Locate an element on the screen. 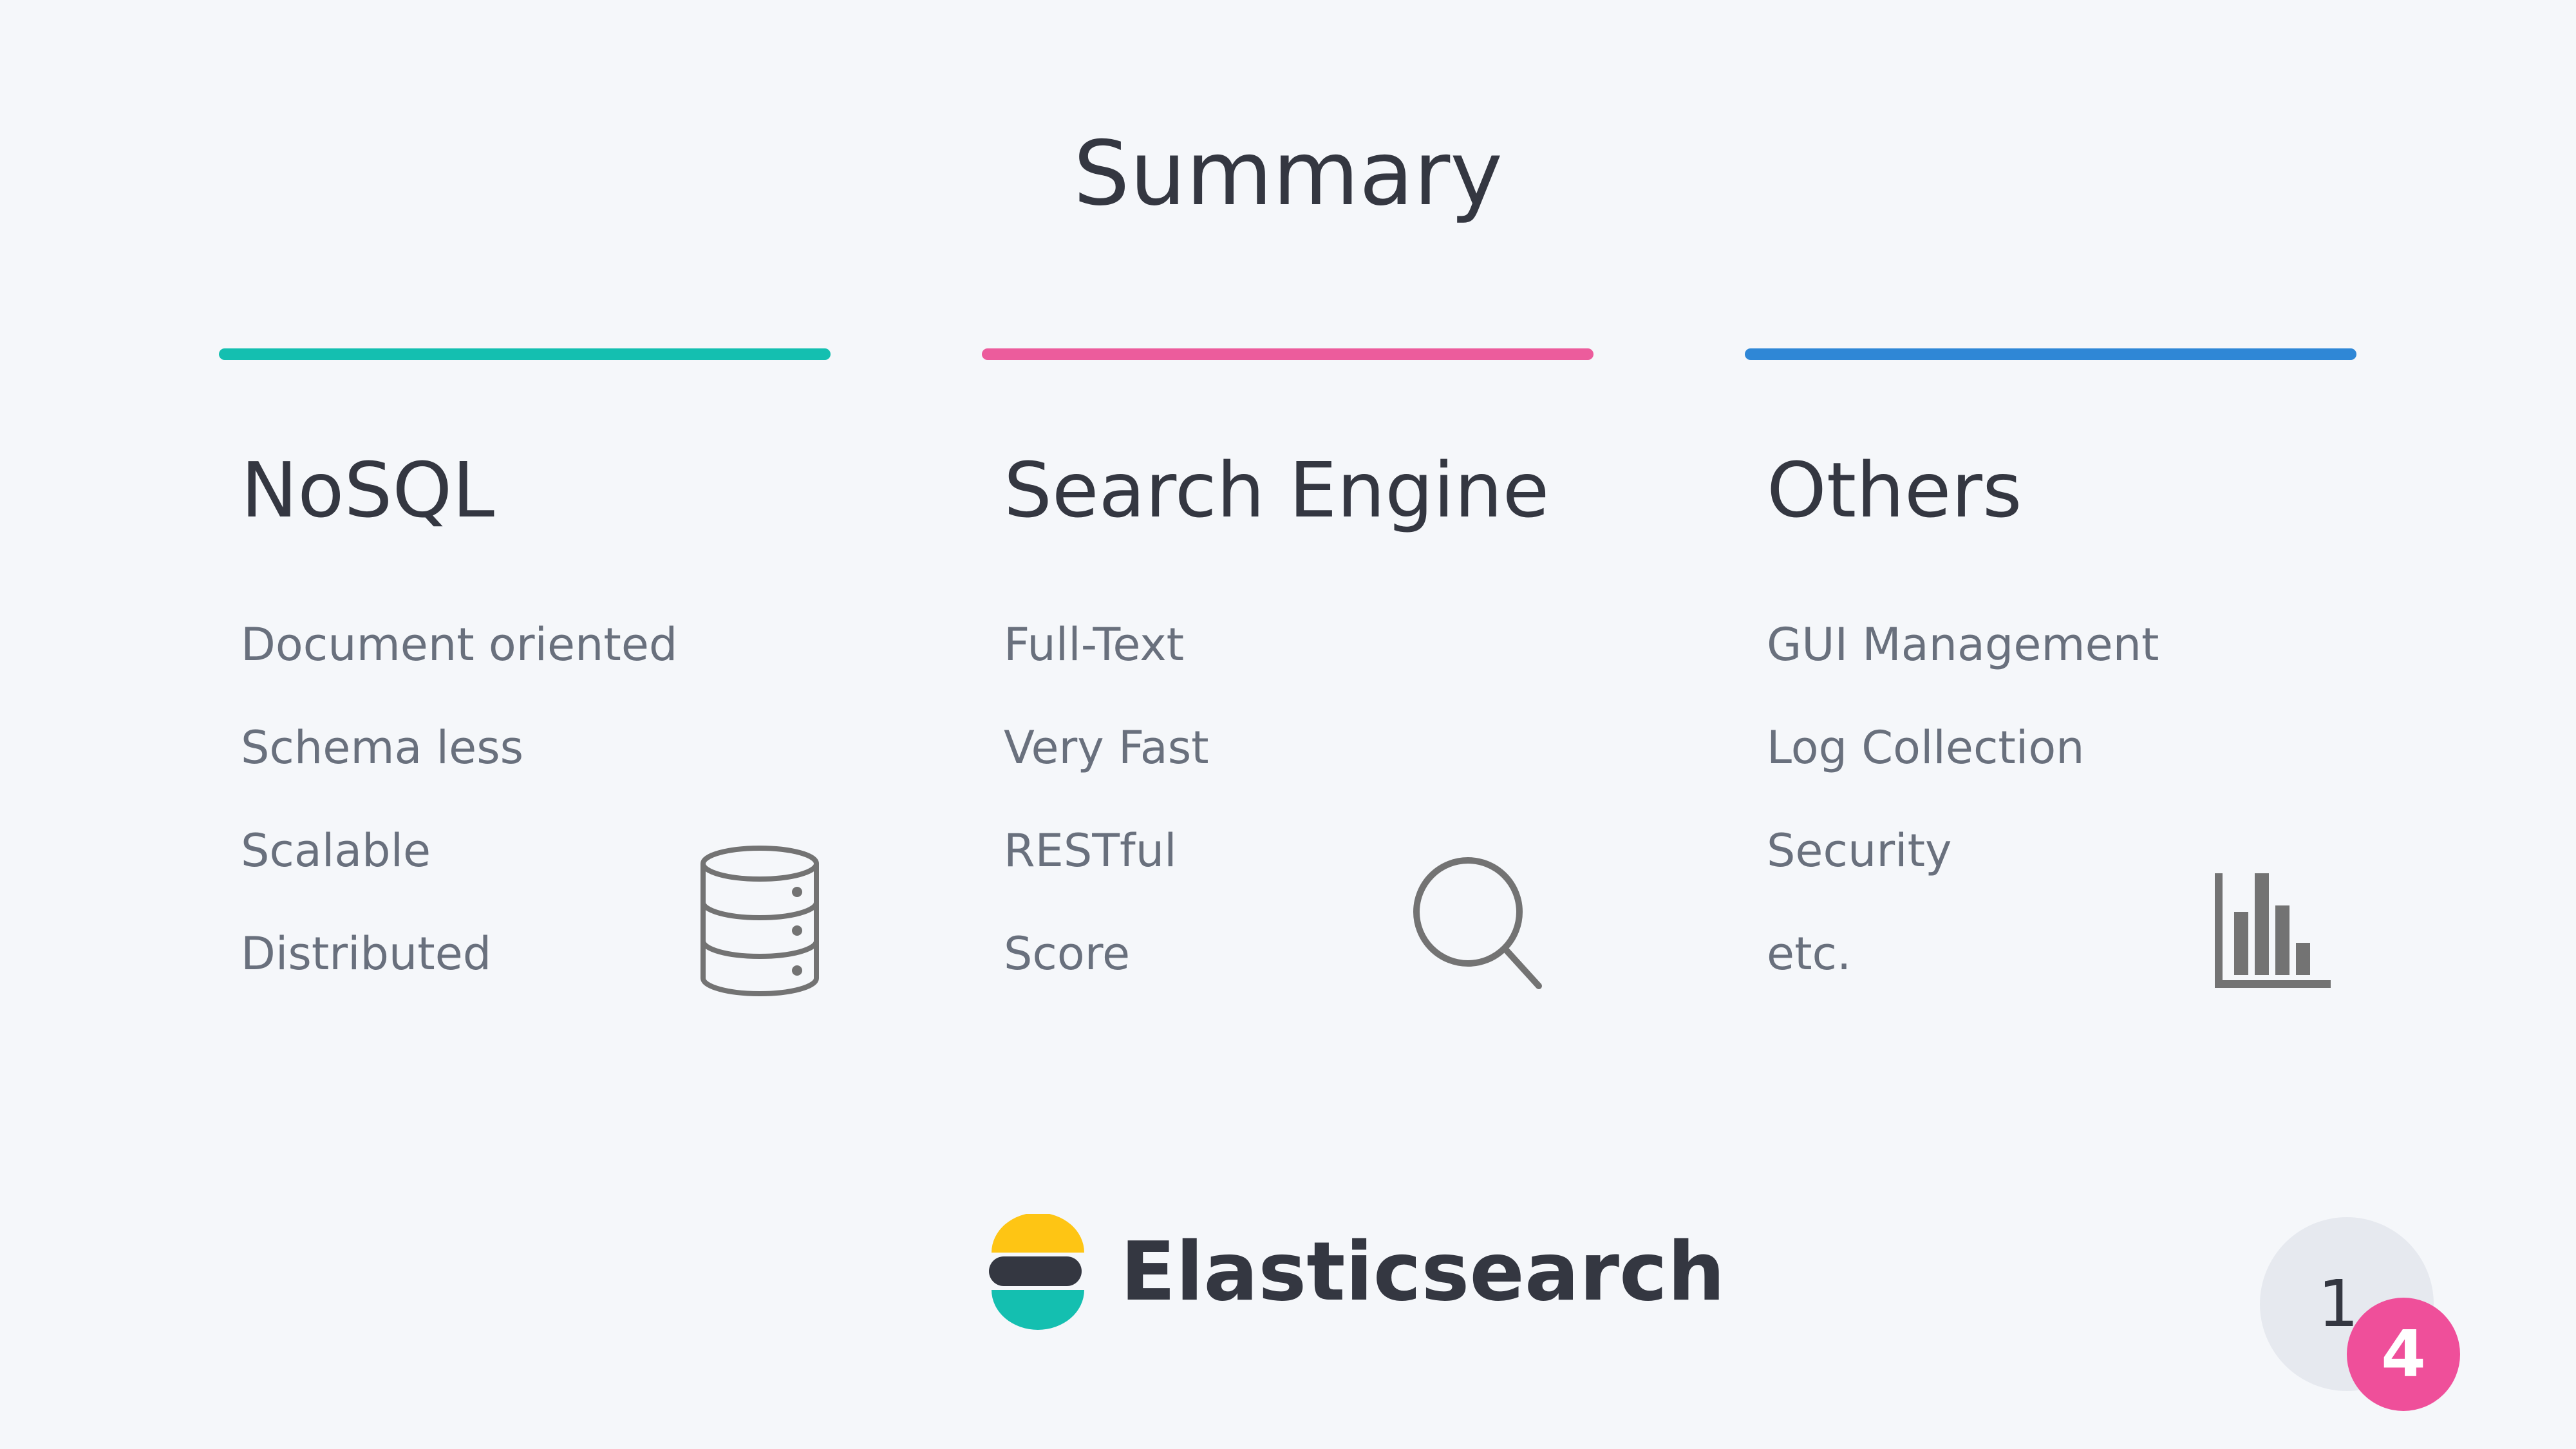  list-item: Log Collection is located at coordinates (1926, 748).